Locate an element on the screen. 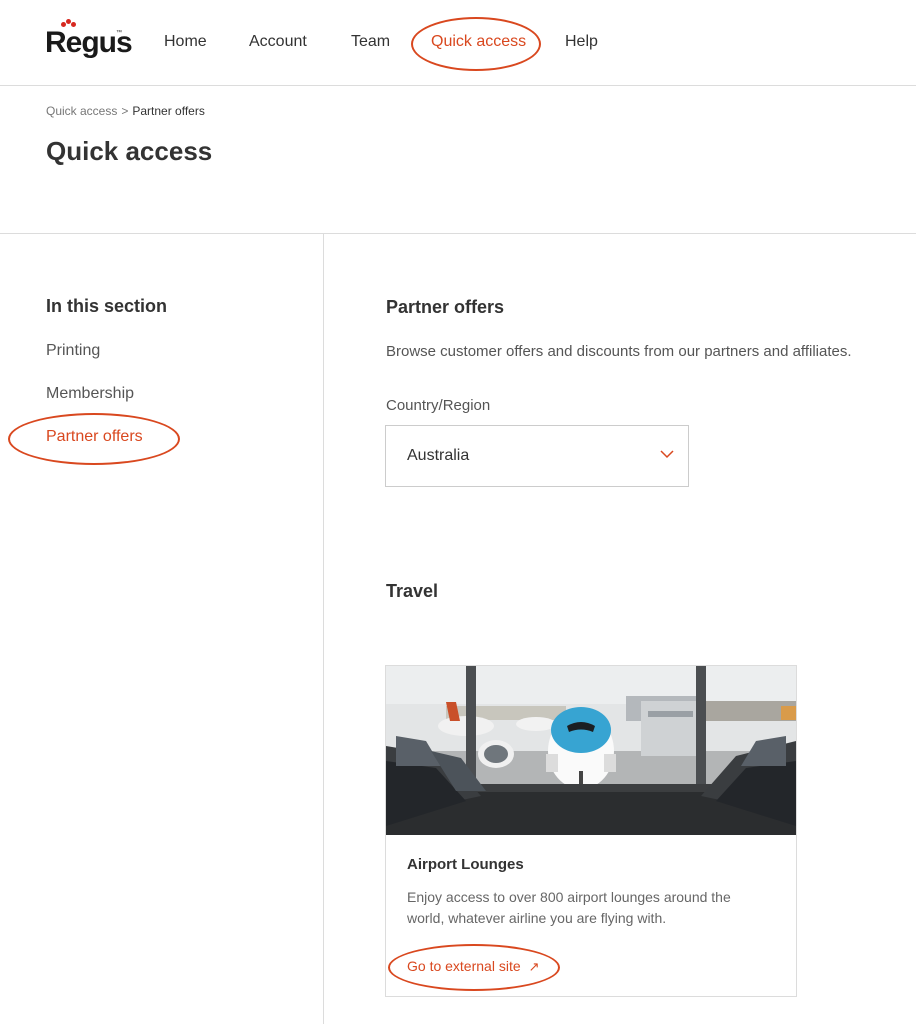 This screenshot has width=916, height=1024. sidebar-item-membership: Membership is located at coordinates (90, 394).